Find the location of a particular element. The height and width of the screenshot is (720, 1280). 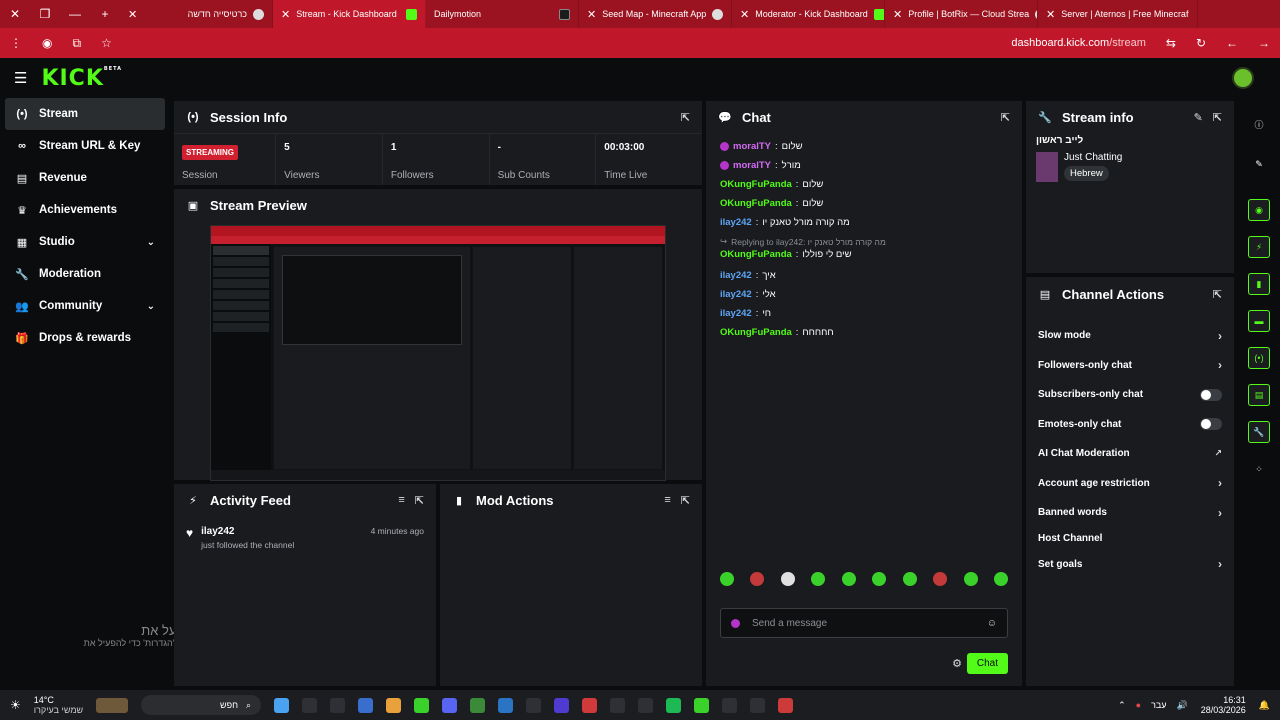

actions-icon: ▤ is located at coordinates (1259, 395).